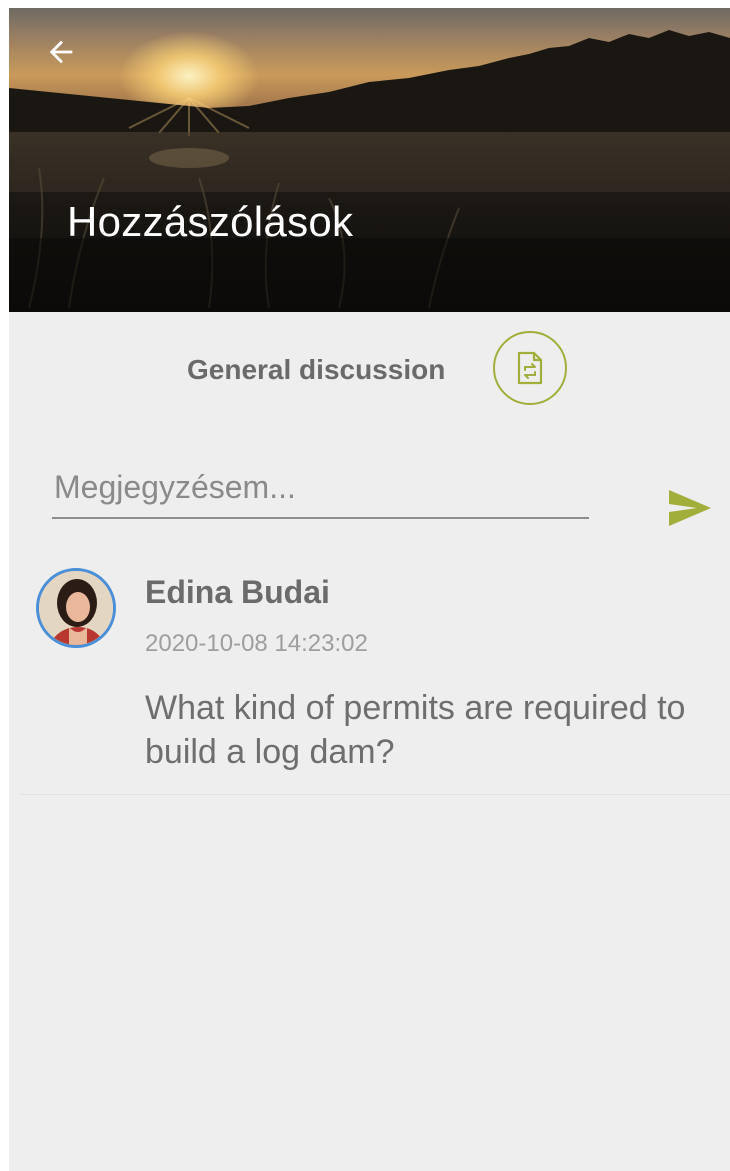 Image resolution: width=730 pixels, height=1171 pixels. I want to click on discussion-switch-button, so click(530, 368).